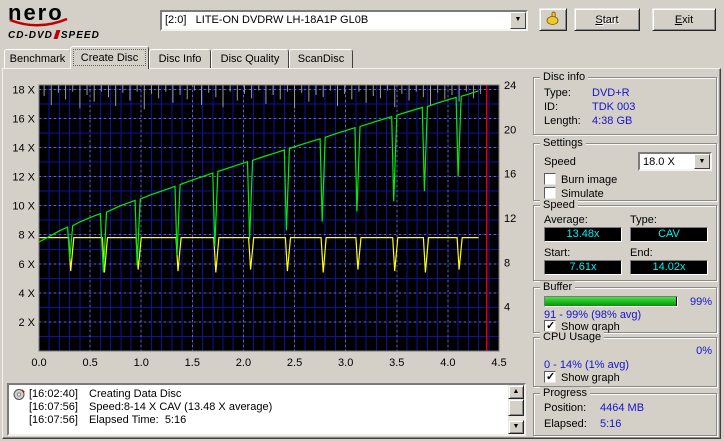 The image size is (724, 441). Describe the element at coordinates (507, 263) in the screenshot. I see `svg-text: 8` at that location.